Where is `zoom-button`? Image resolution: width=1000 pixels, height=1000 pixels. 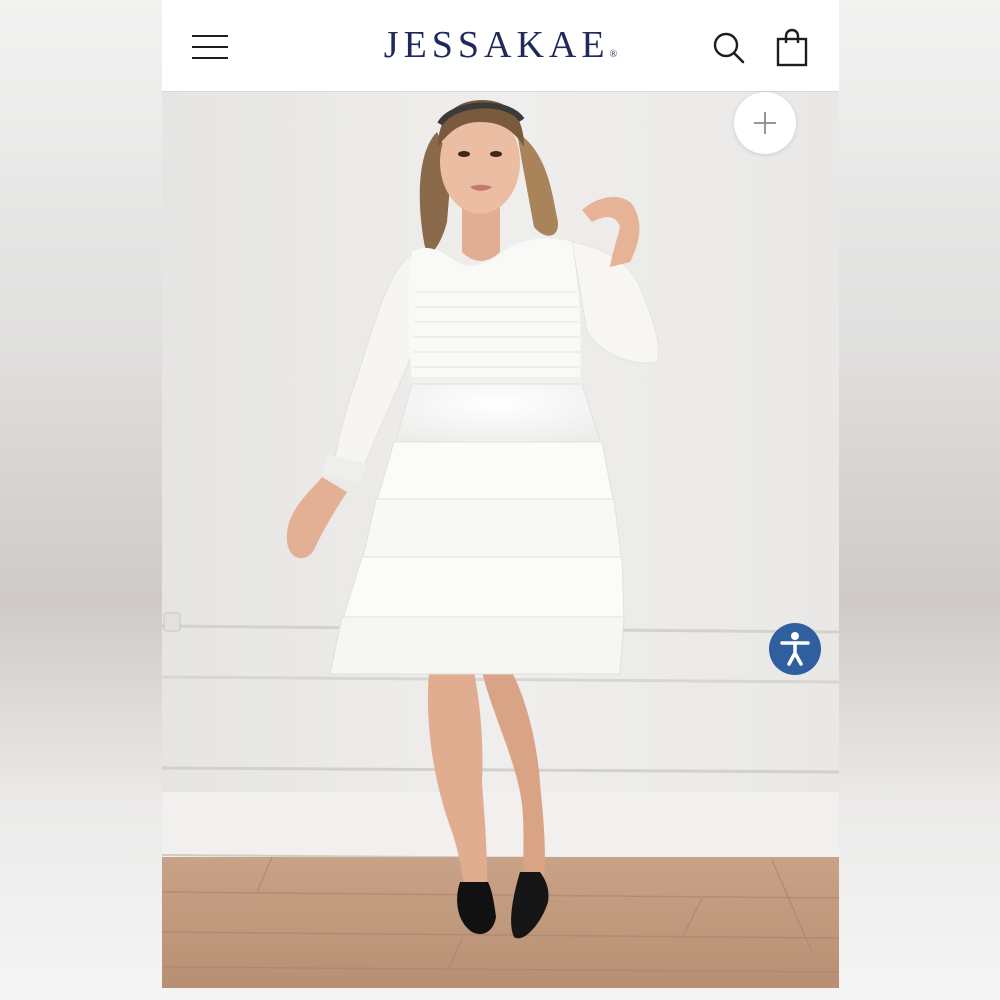
zoom-button is located at coordinates (765, 123).